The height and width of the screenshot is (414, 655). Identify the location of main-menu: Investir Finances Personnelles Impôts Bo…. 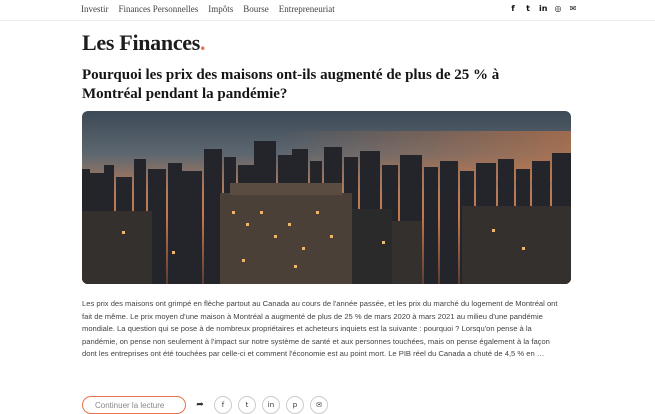
(208, 9).